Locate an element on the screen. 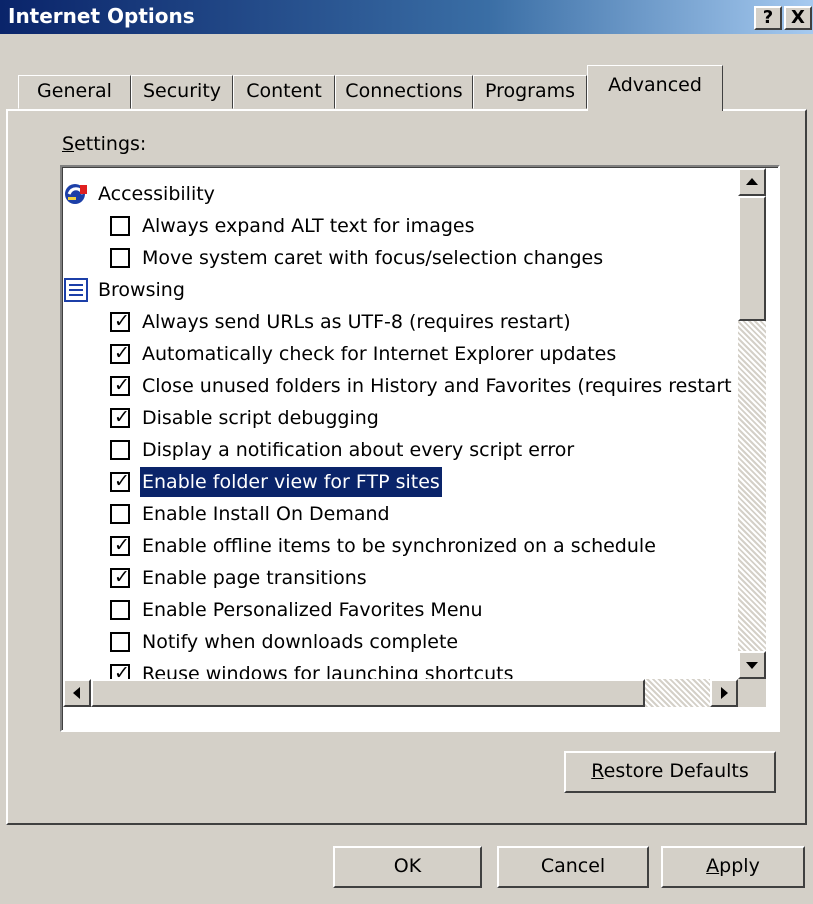  tab-general: General is located at coordinates (74, 92).